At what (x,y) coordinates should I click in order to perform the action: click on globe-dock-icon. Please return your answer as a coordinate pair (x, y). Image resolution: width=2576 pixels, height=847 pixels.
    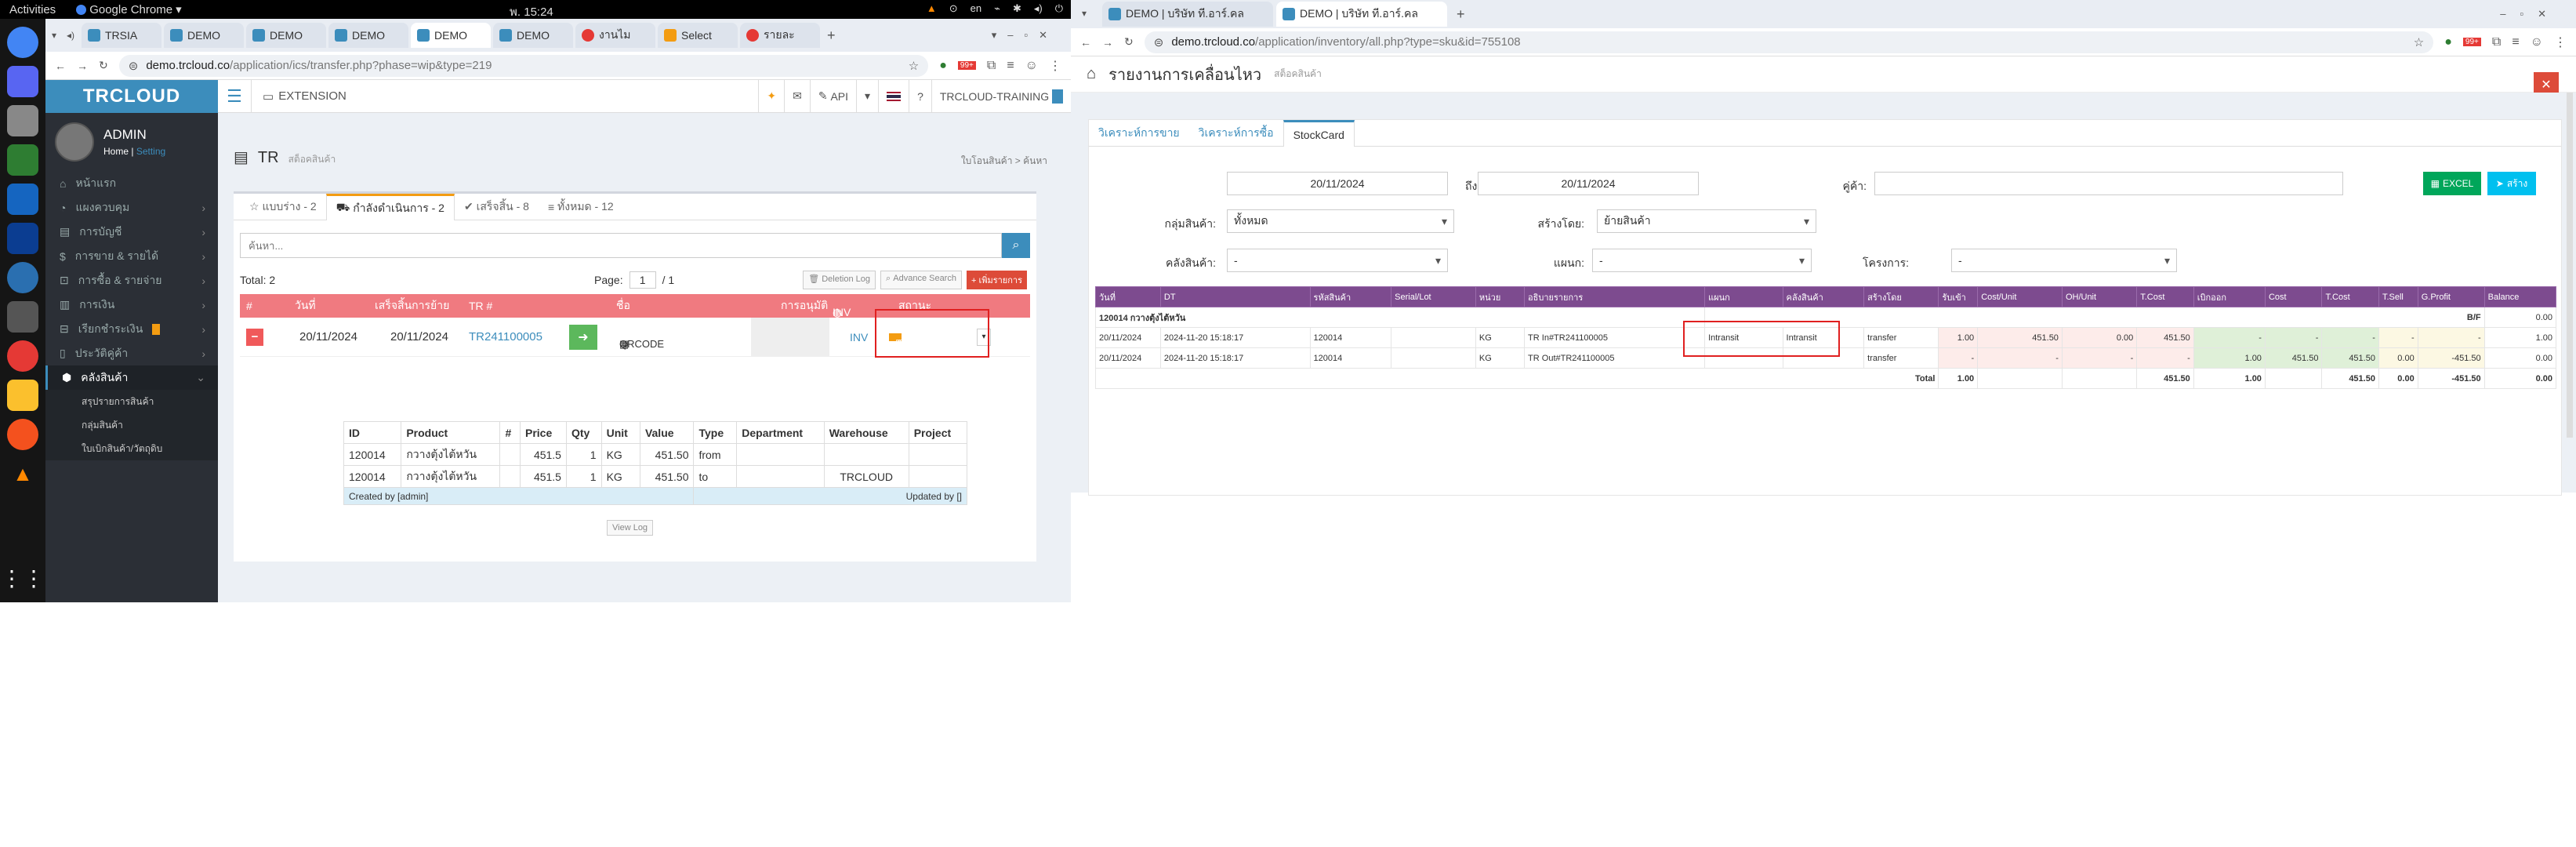
    Looking at the image, I should click on (22, 277).